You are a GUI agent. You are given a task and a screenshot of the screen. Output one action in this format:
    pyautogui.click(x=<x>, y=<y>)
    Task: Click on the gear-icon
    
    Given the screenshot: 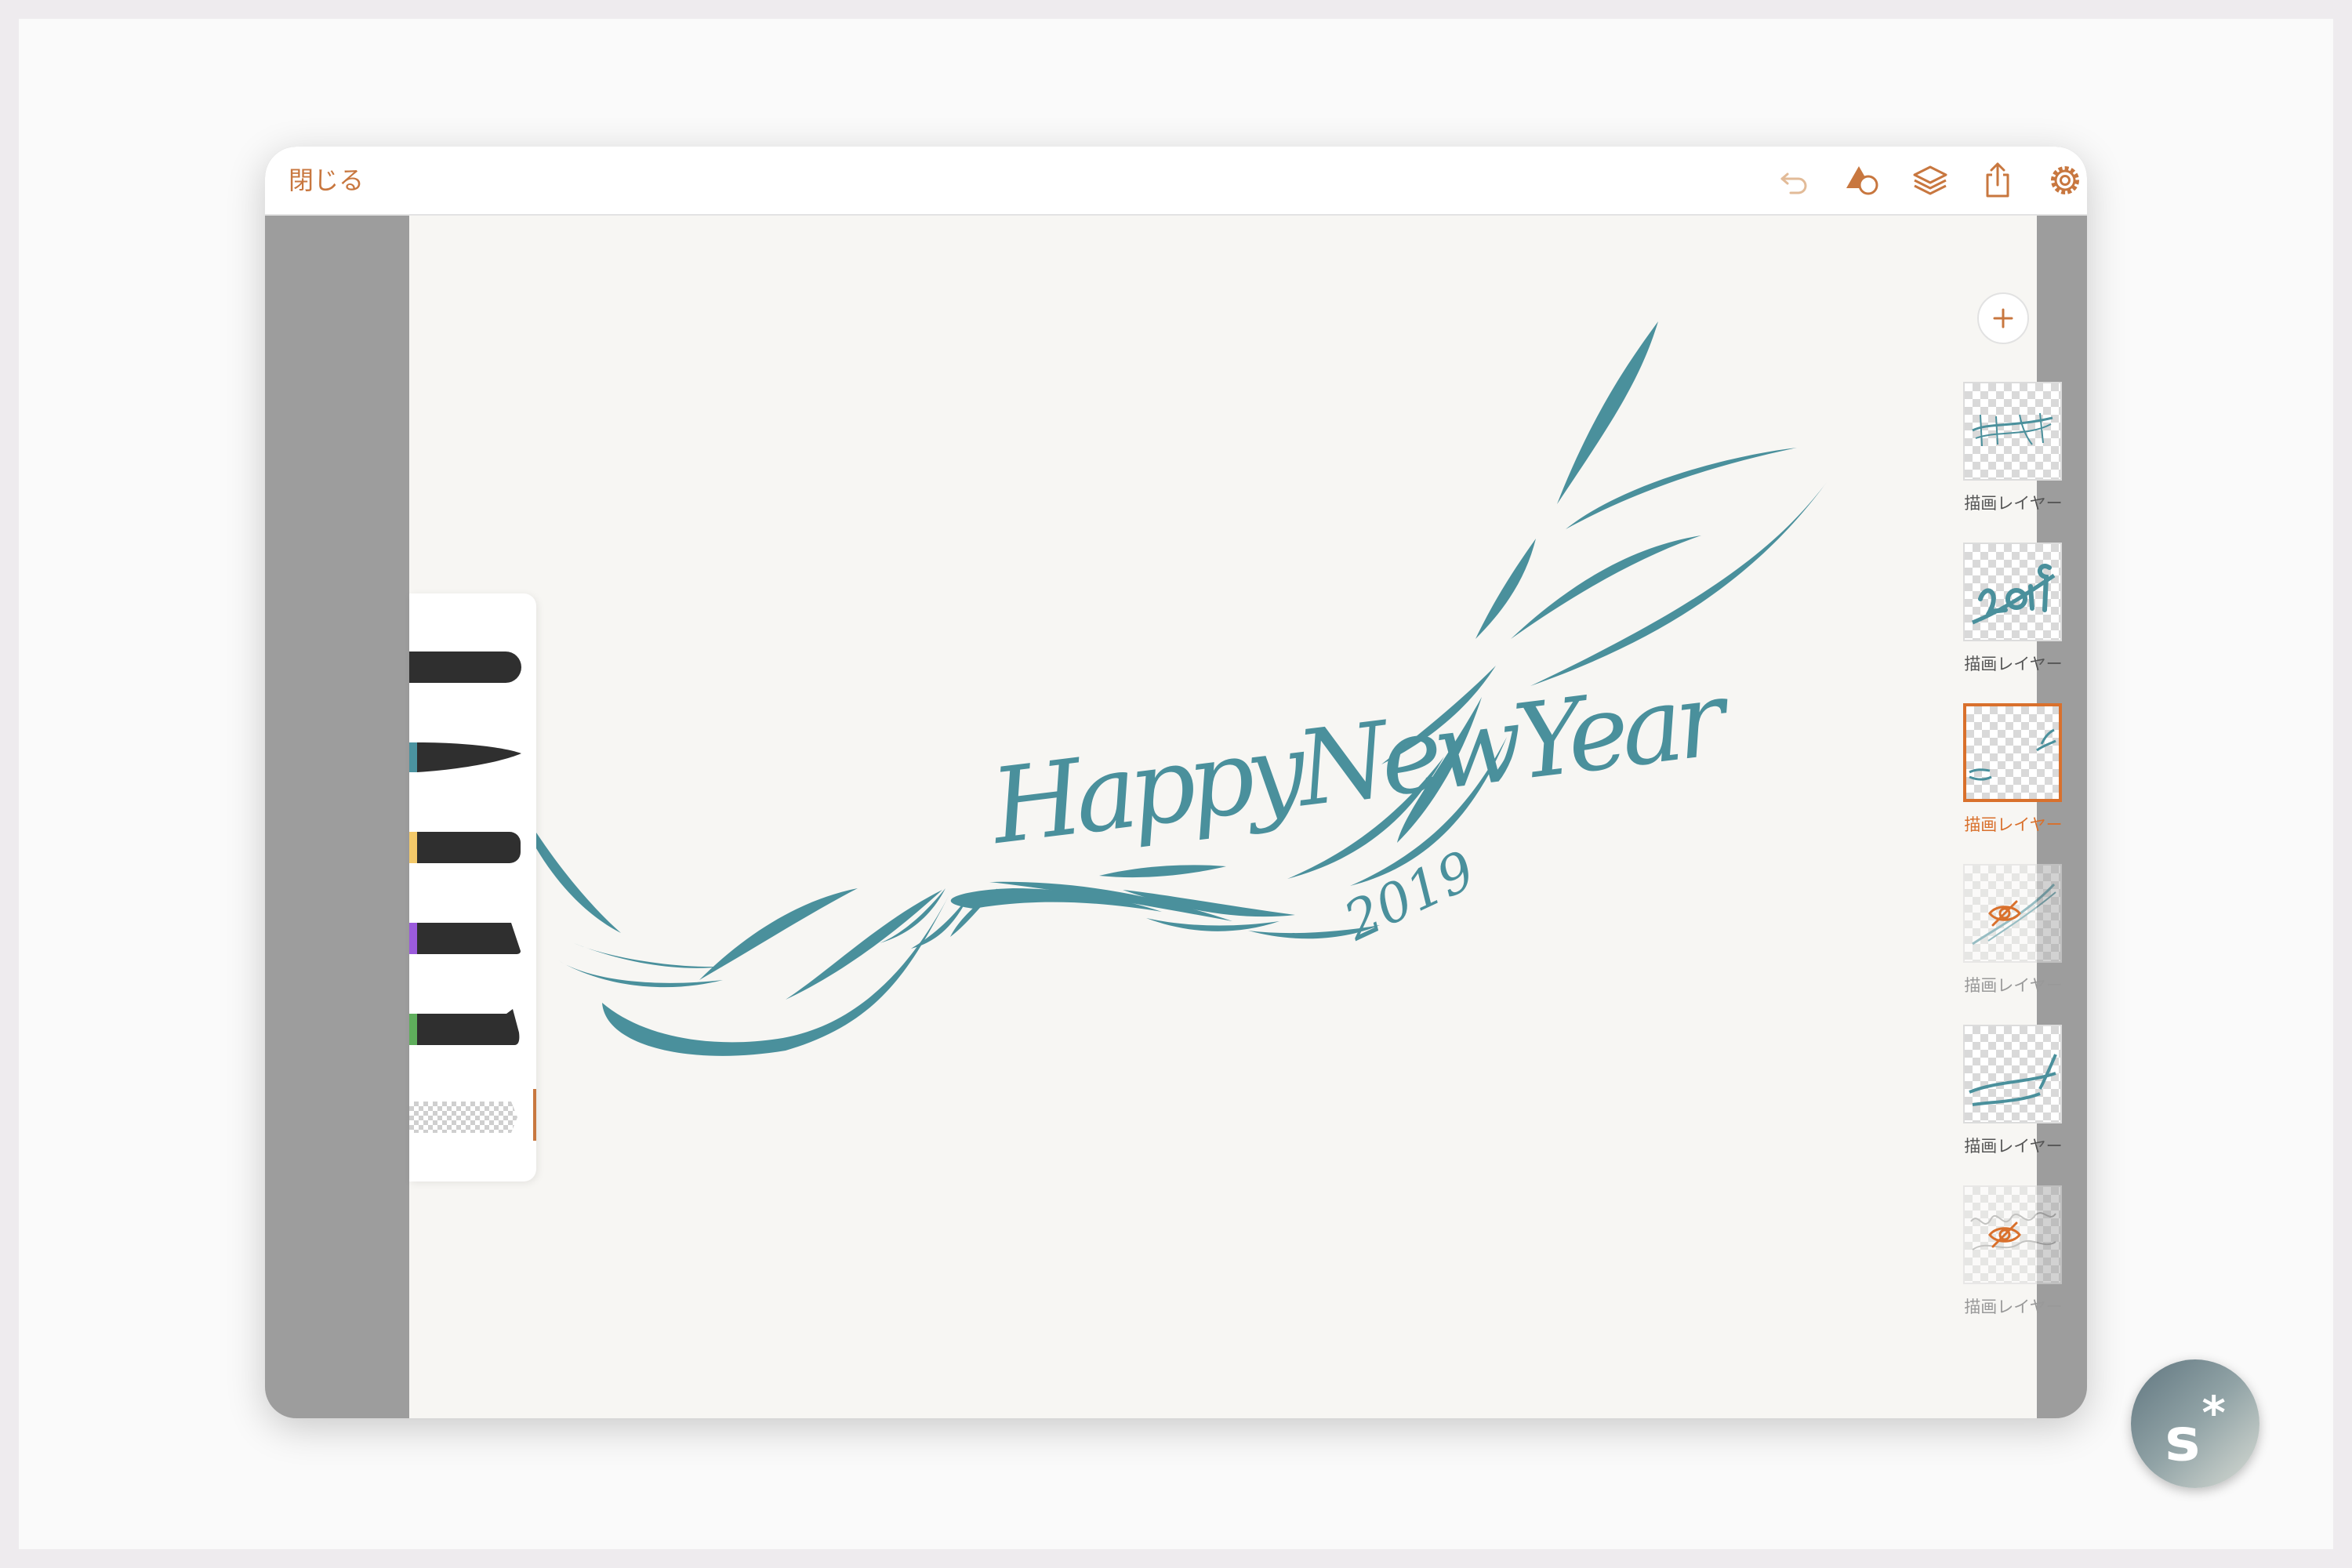 What is the action you would take?
    pyautogui.click(x=2065, y=180)
    